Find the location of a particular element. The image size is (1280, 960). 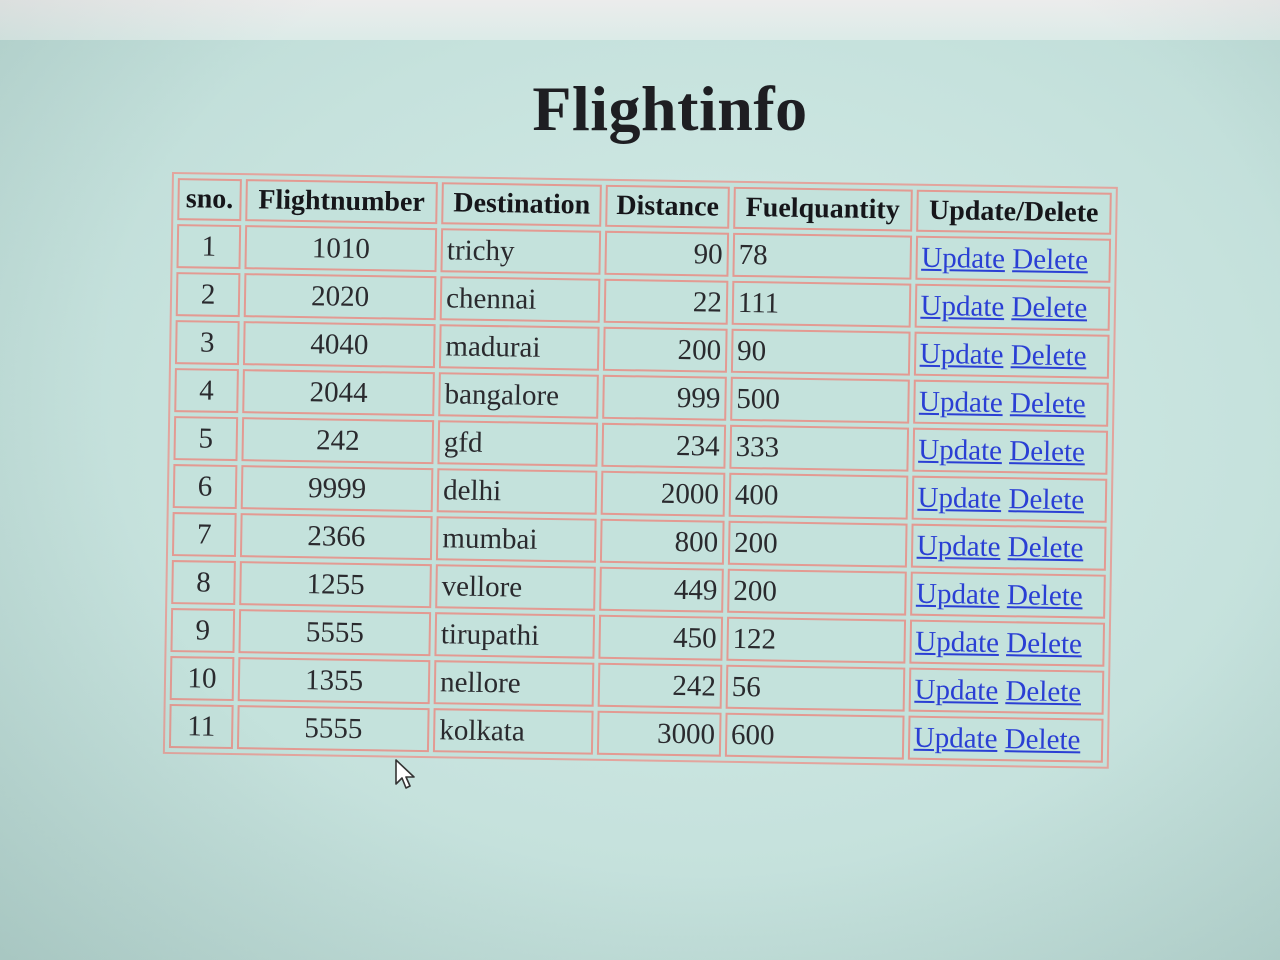

cell-flightnumber: 1255 is located at coordinates (335, 585).